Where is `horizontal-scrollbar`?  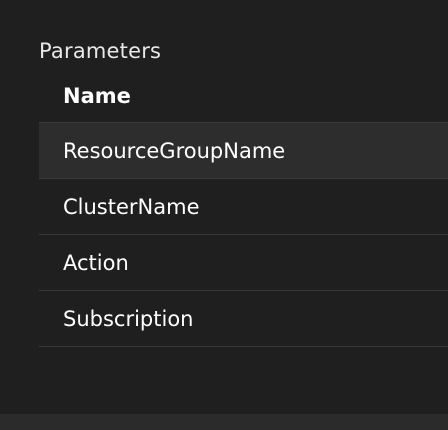
horizontal-scrollbar is located at coordinates (224, 422).